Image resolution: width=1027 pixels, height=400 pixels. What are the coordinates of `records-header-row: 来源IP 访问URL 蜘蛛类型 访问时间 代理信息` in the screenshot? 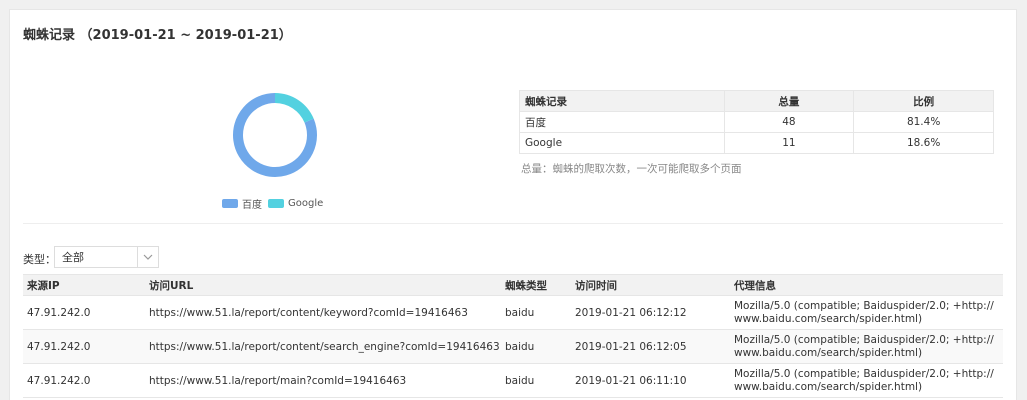 It's located at (513, 285).